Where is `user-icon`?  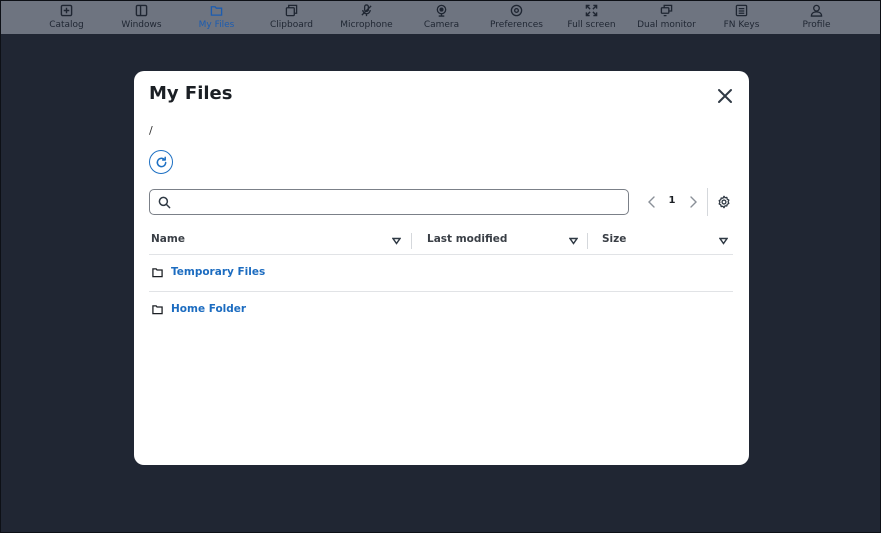
user-icon is located at coordinates (816, 10).